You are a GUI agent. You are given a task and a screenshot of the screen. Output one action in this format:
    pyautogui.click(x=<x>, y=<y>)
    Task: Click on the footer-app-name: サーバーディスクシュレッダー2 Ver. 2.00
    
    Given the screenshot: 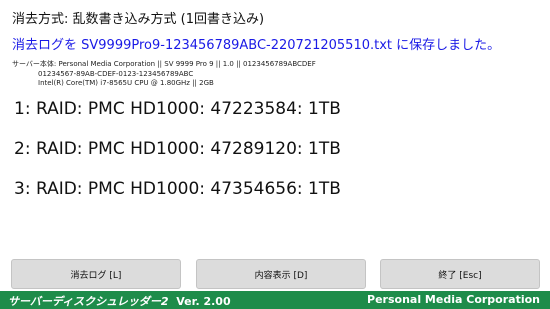 What is the action you would take?
    pyautogui.click(x=119, y=301)
    